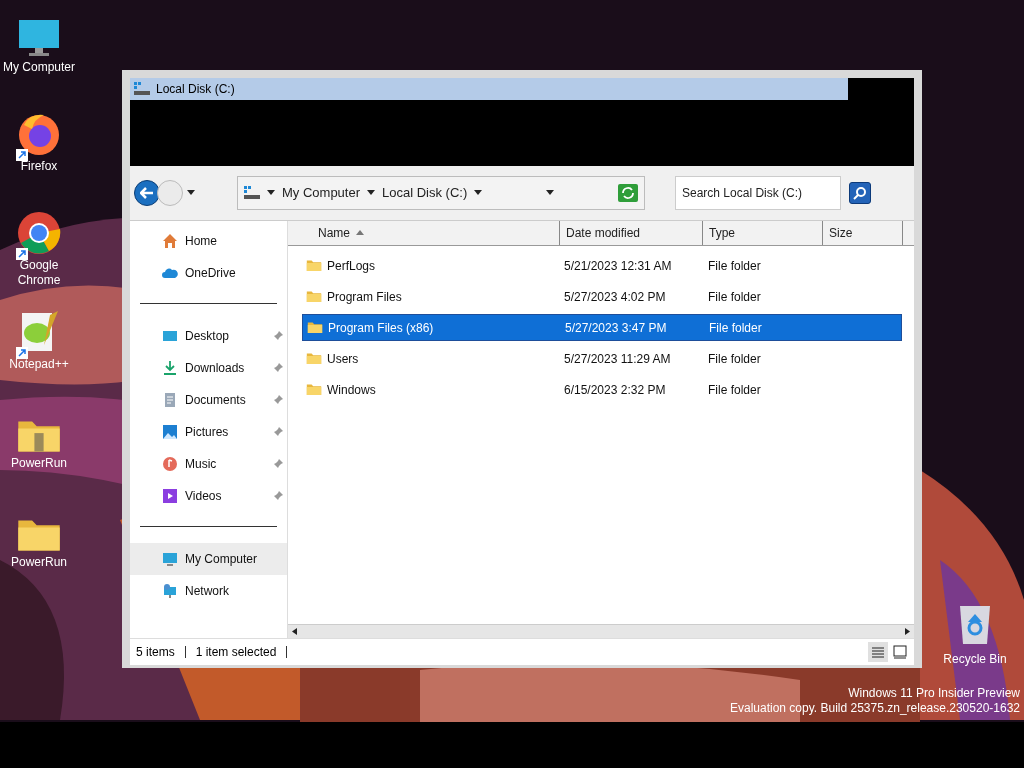 This screenshot has height=768, width=1024. I want to click on sidebar-item: Pictures, so click(208, 432).